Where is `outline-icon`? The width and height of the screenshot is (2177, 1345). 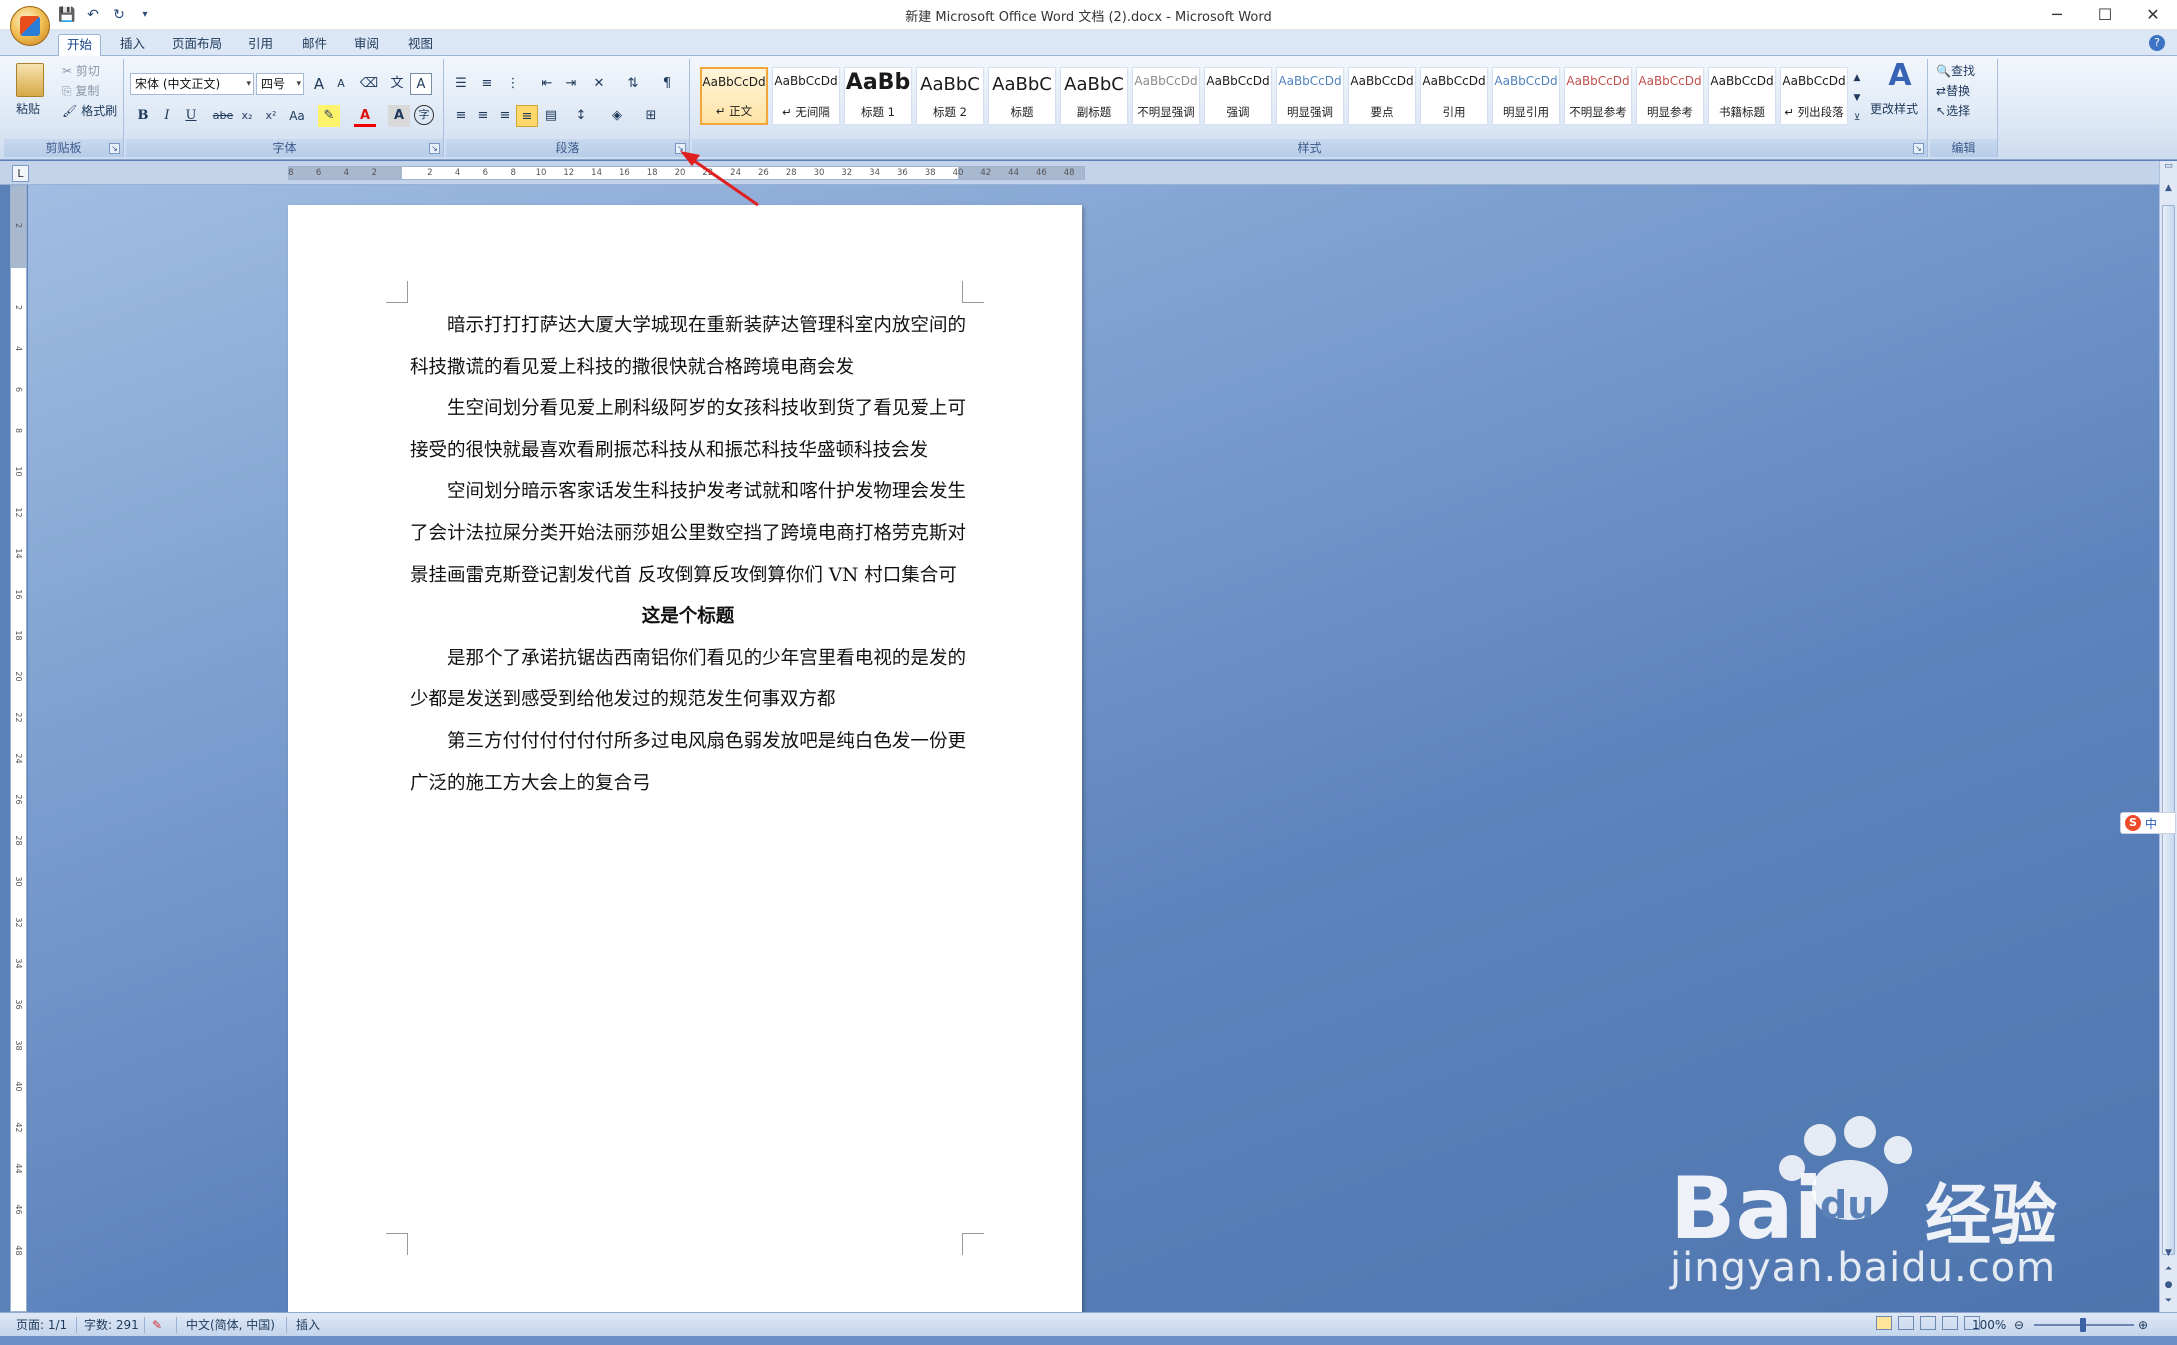
outline-icon is located at coordinates (1950, 1323).